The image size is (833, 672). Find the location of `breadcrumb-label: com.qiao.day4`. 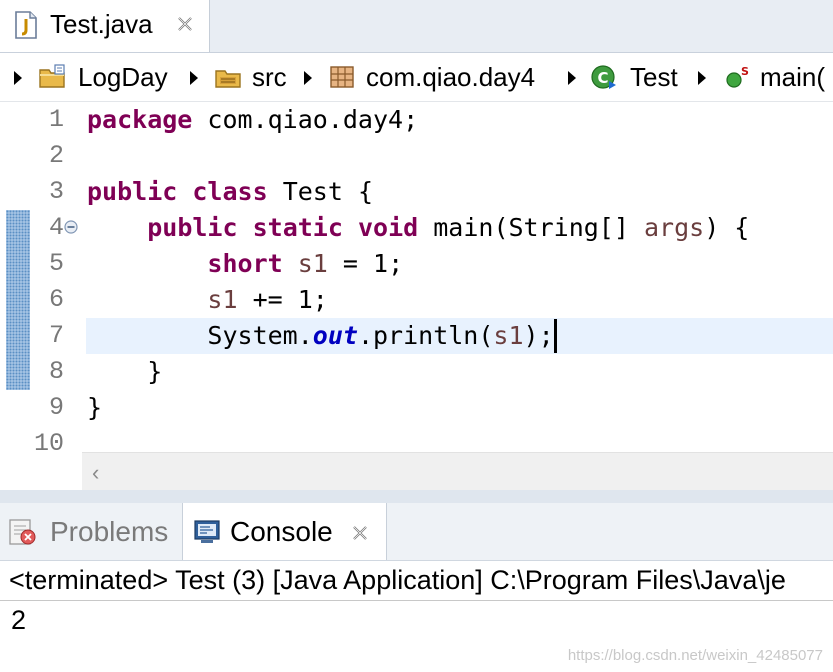

breadcrumb-label: com.qiao.day4 is located at coordinates (451, 77).